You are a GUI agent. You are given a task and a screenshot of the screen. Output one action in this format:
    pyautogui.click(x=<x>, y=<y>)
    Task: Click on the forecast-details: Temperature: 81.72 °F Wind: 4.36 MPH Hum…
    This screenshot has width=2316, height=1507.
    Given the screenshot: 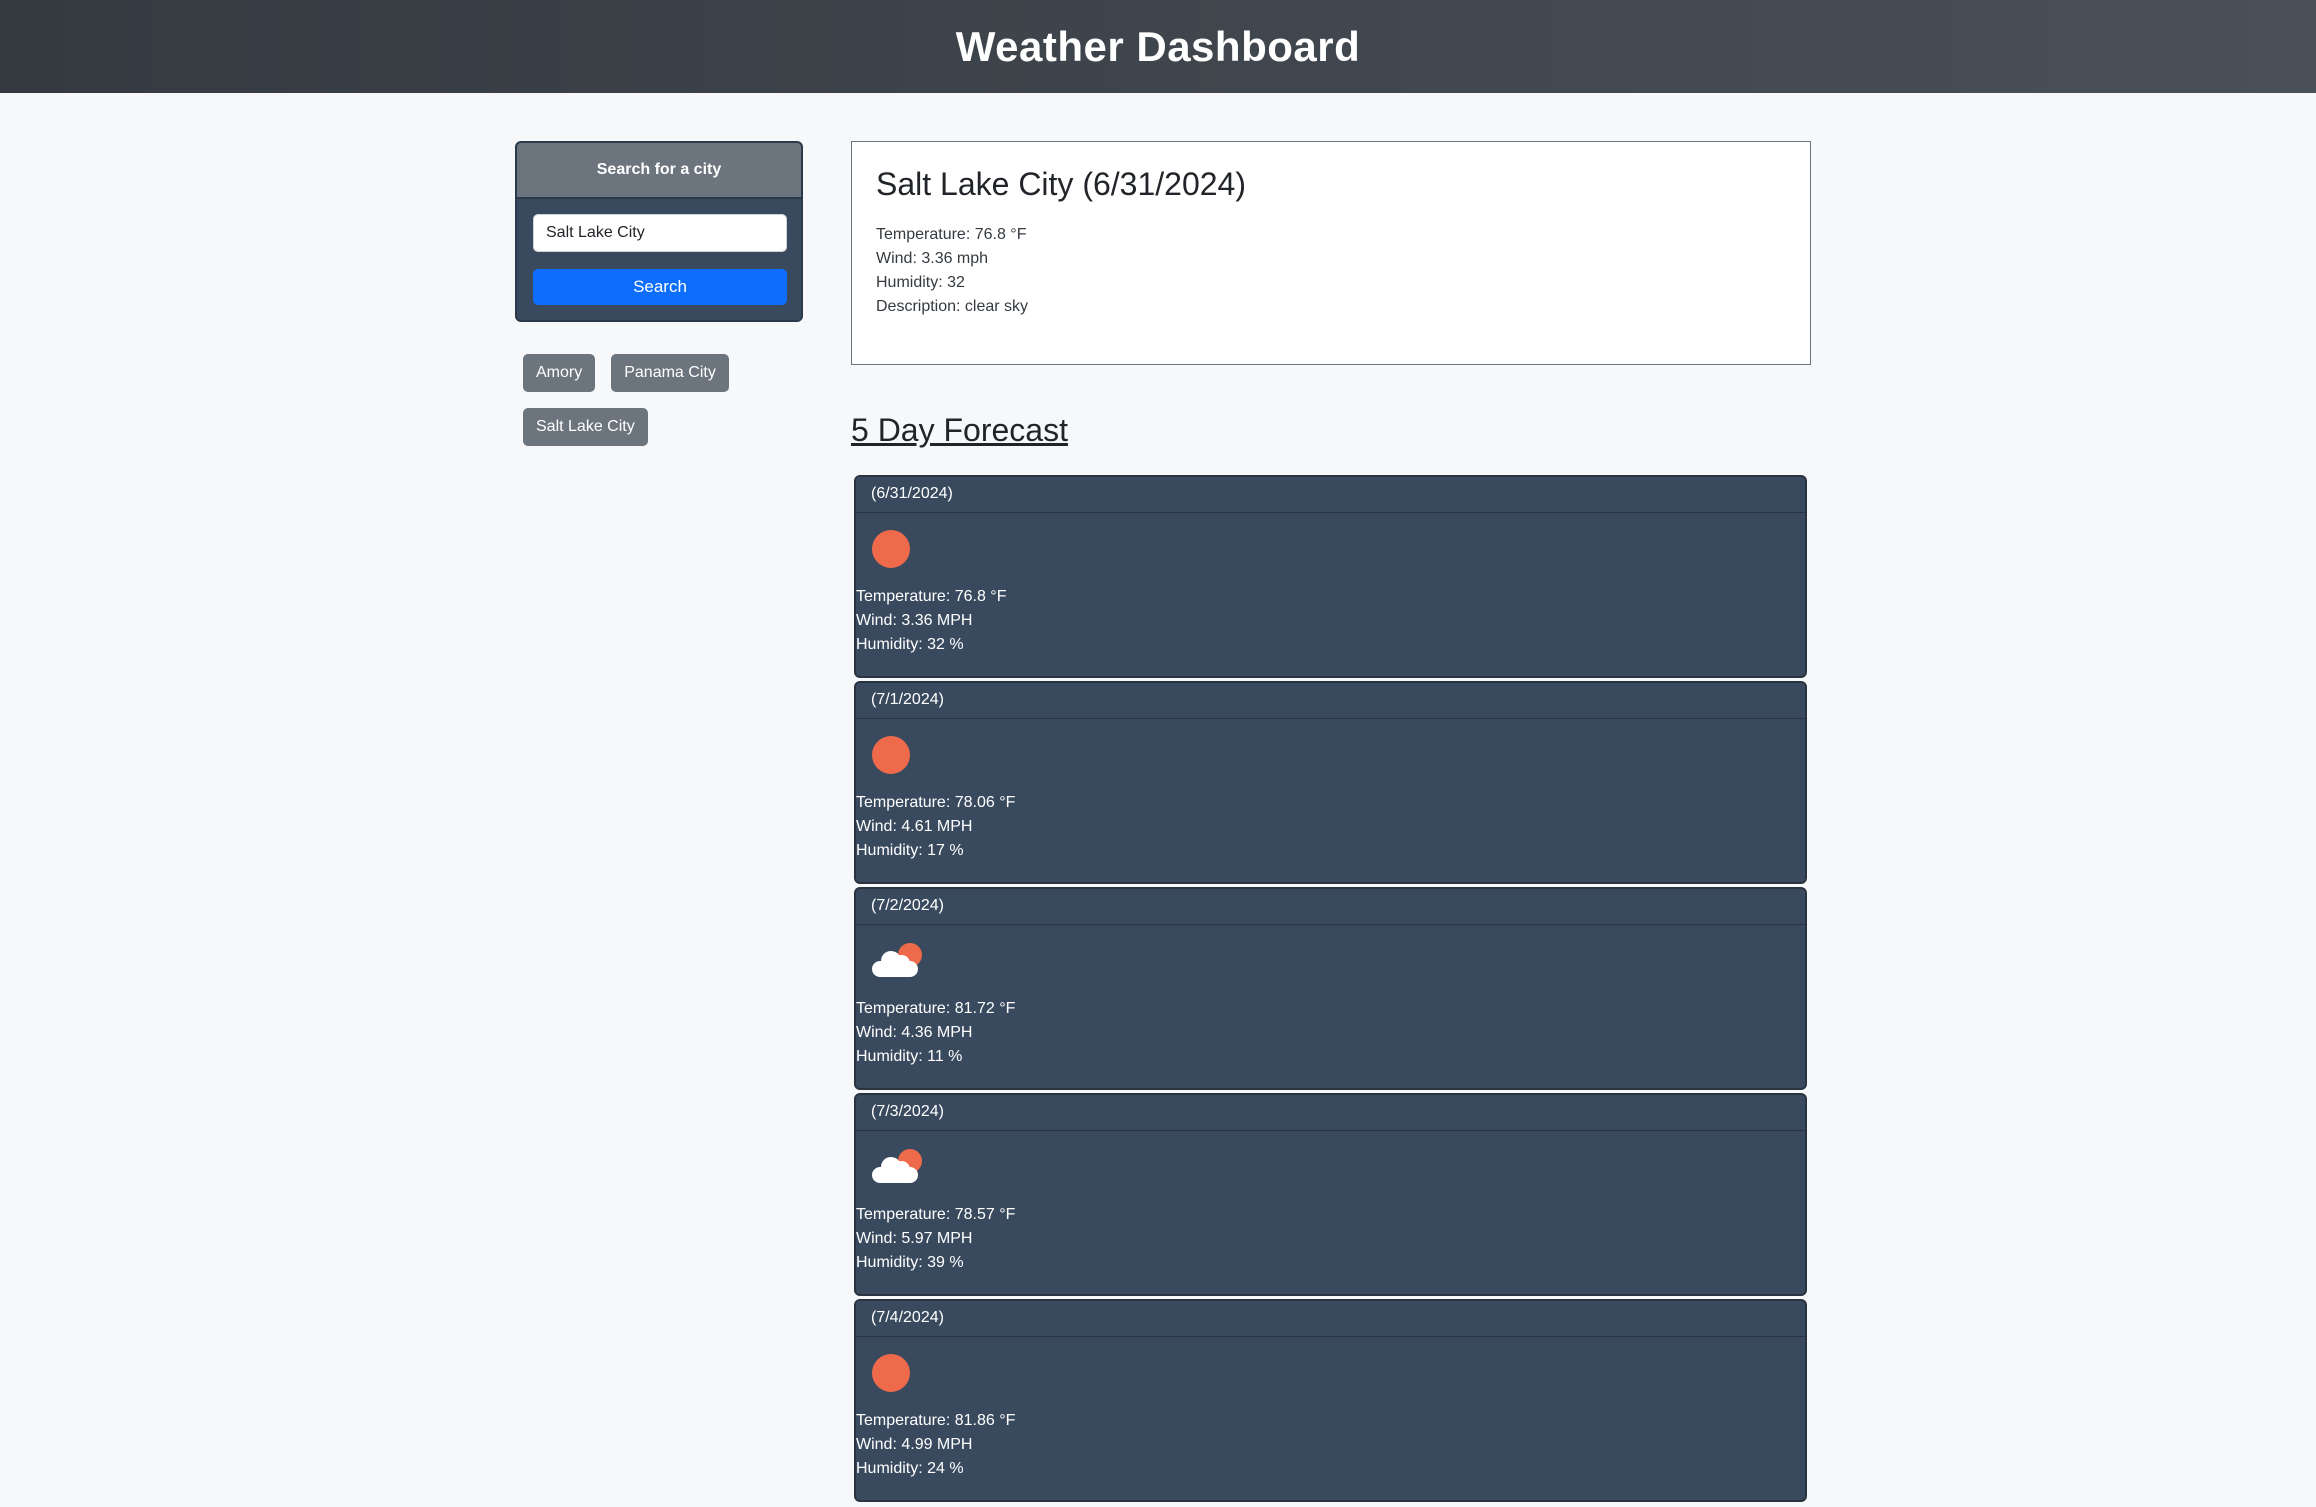 What is the action you would take?
    pyautogui.click(x=1330, y=1033)
    